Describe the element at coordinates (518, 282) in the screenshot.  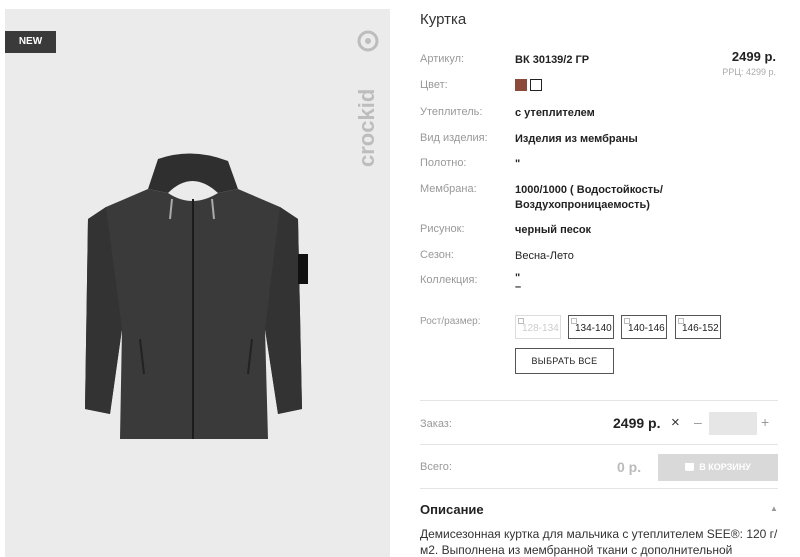
I see `spec-value: " –` at that location.